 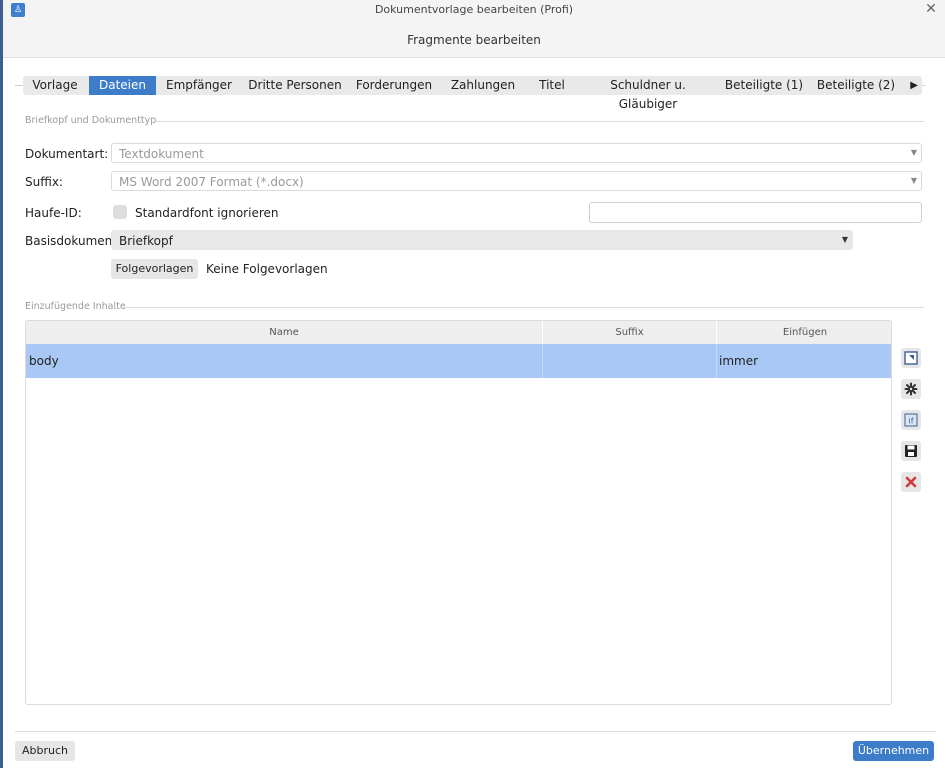 What do you see at coordinates (516, 181) in the screenshot?
I see `suffix-select: MS Word 2007 Format (*.docx) ▼` at bounding box center [516, 181].